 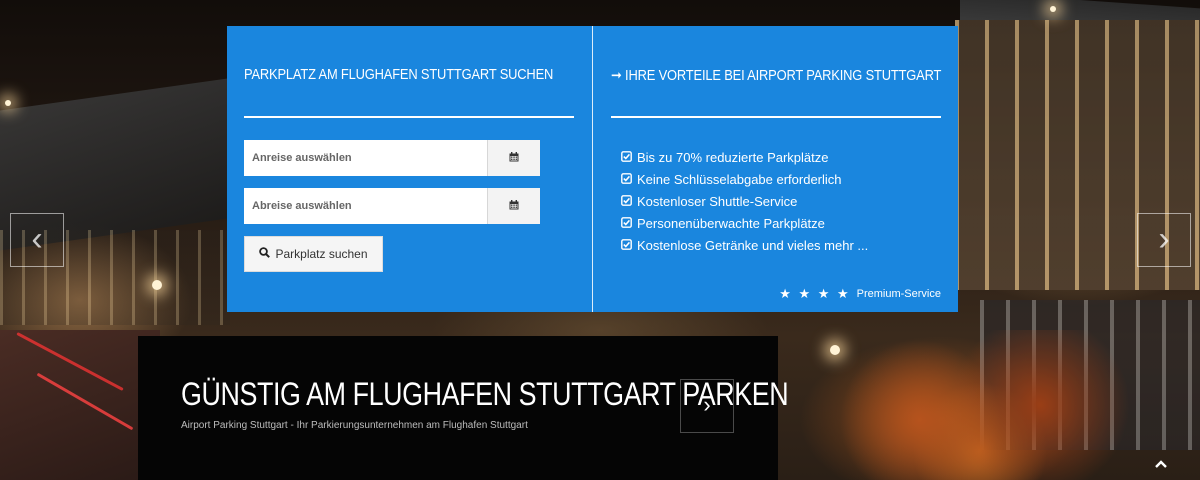 I want to click on arrival-date-field, so click(x=392, y=158).